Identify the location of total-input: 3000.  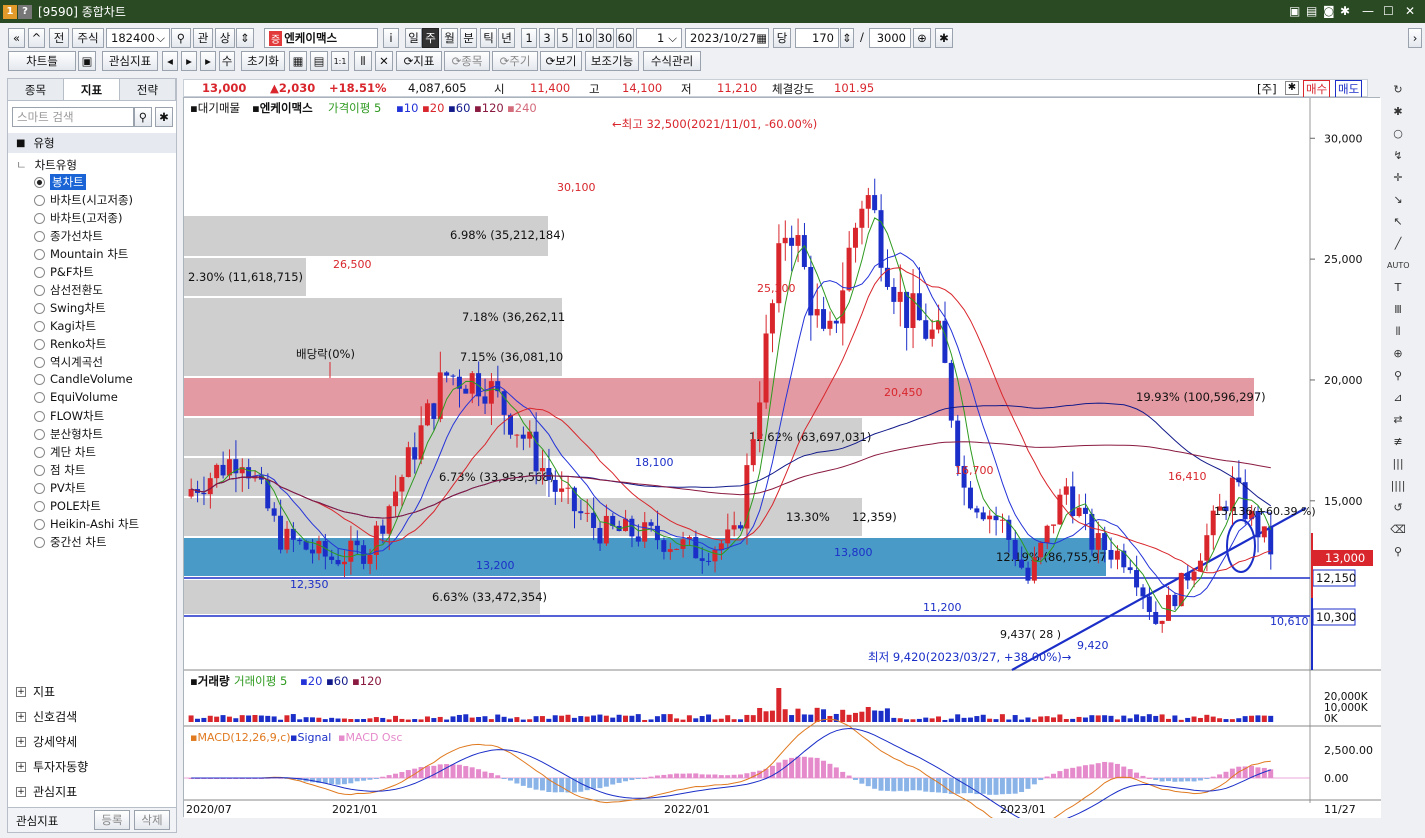
(890, 38).